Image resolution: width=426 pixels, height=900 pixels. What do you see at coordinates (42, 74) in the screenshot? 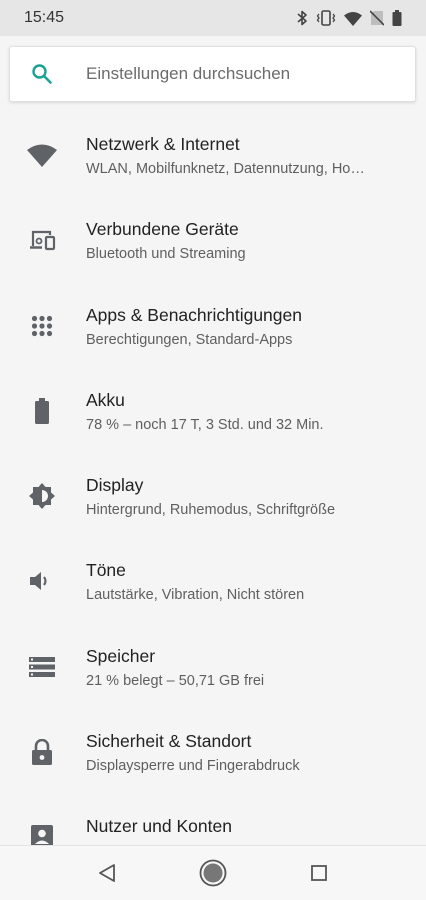
I see `search-icon` at bounding box center [42, 74].